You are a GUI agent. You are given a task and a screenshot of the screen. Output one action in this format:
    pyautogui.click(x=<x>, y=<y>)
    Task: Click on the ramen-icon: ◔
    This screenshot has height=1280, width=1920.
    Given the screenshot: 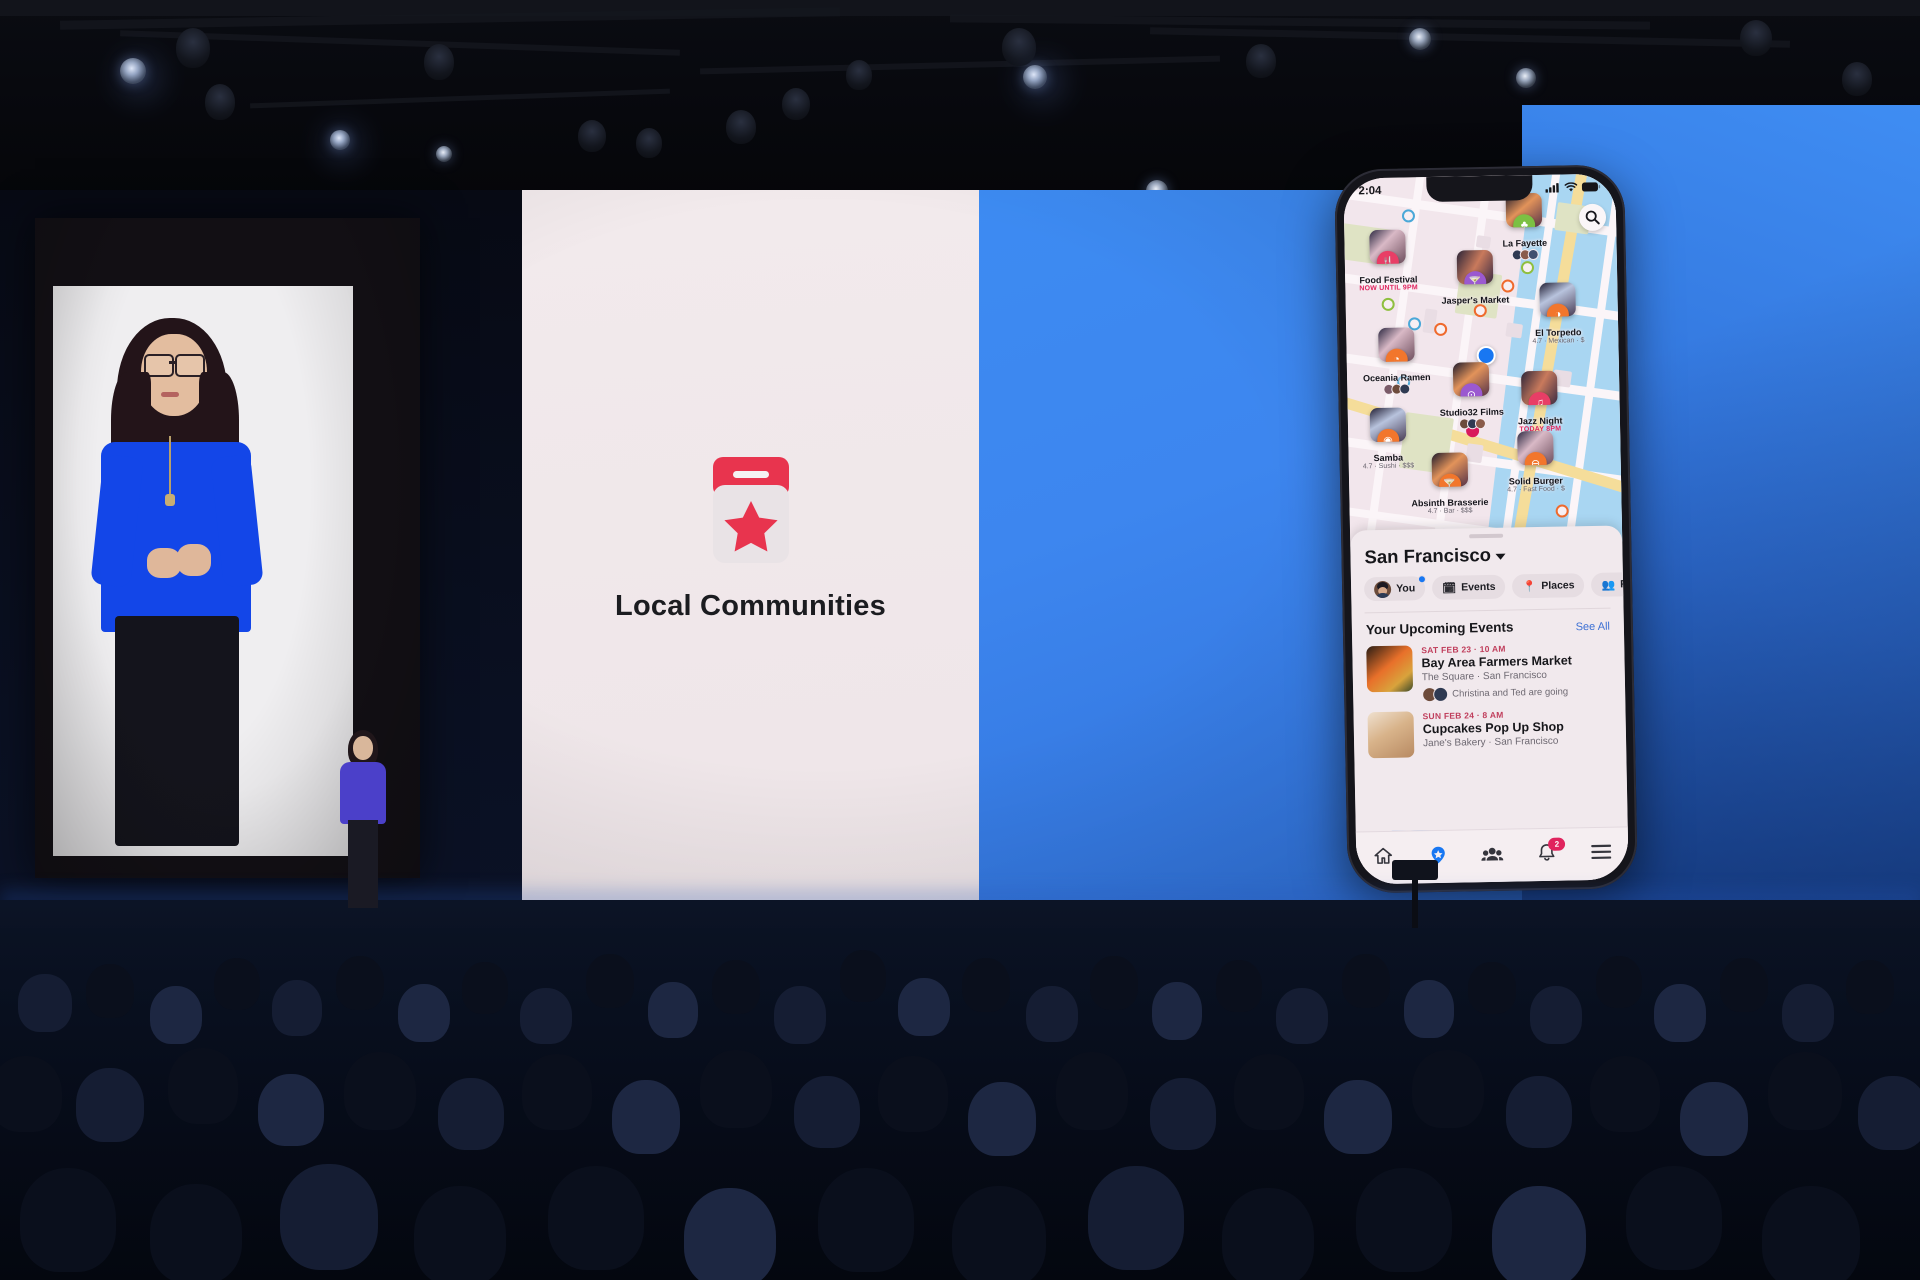 What is the action you would take?
    pyautogui.click(x=1396, y=355)
    